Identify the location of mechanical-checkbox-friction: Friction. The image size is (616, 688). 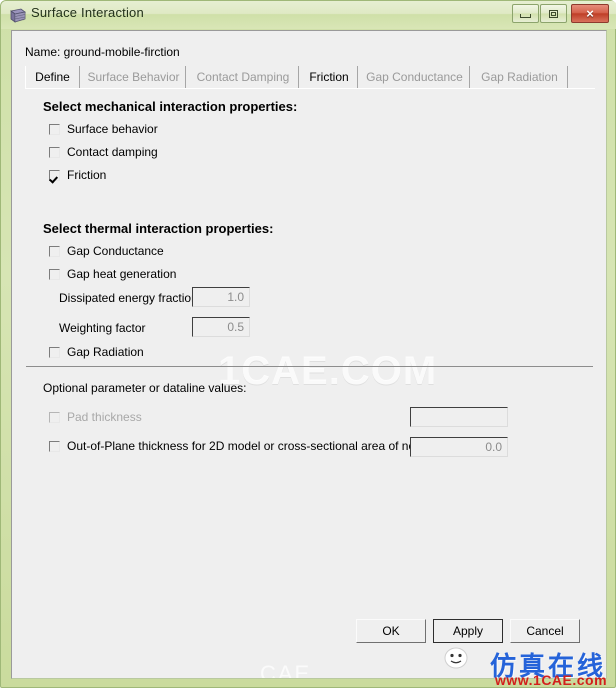
(77, 175).